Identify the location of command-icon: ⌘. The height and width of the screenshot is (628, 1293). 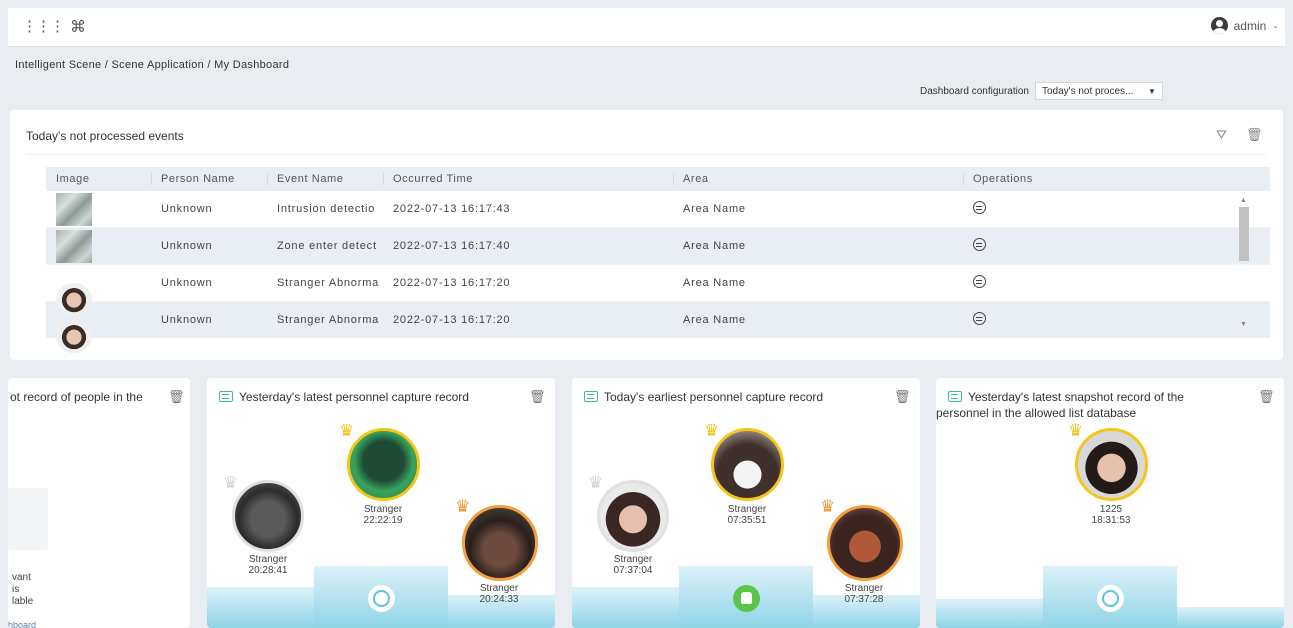
(78, 27).